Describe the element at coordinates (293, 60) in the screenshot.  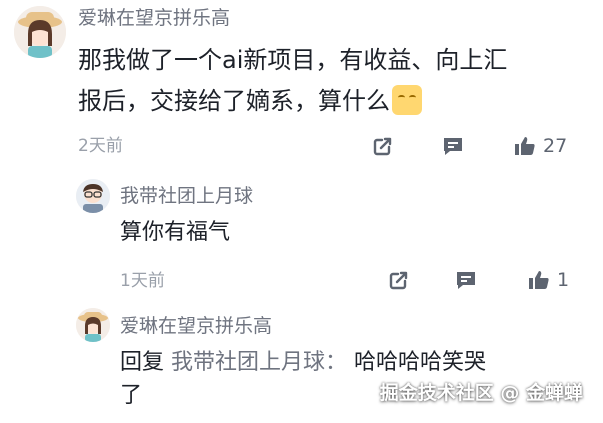
I see `comment-text-line1: 那我做了一个ai新项目，有收益、向上汇` at that location.